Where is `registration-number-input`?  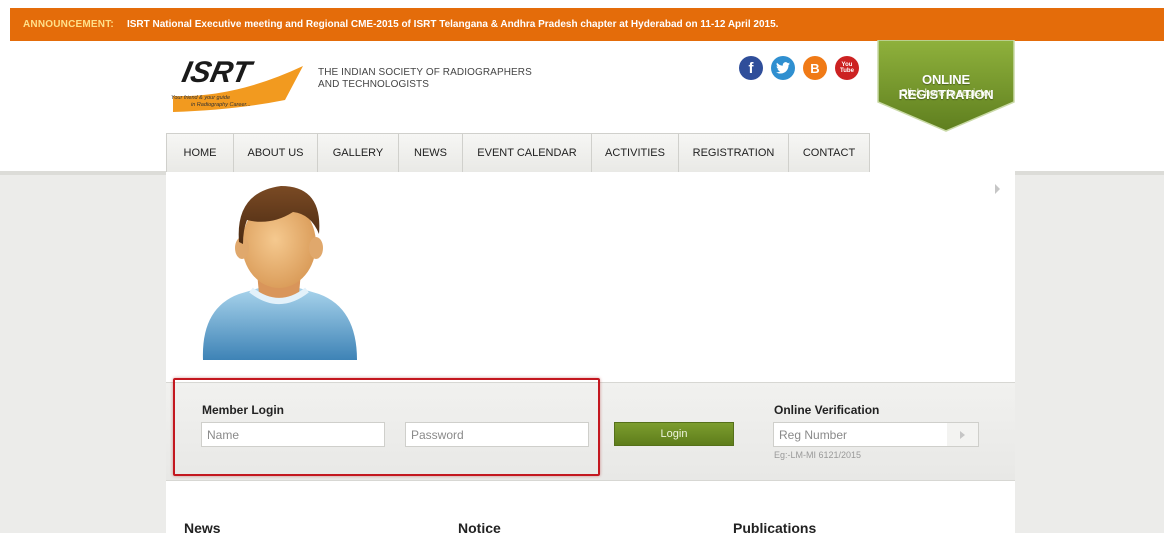
registration-number-input is located at coordinates (860, 434).